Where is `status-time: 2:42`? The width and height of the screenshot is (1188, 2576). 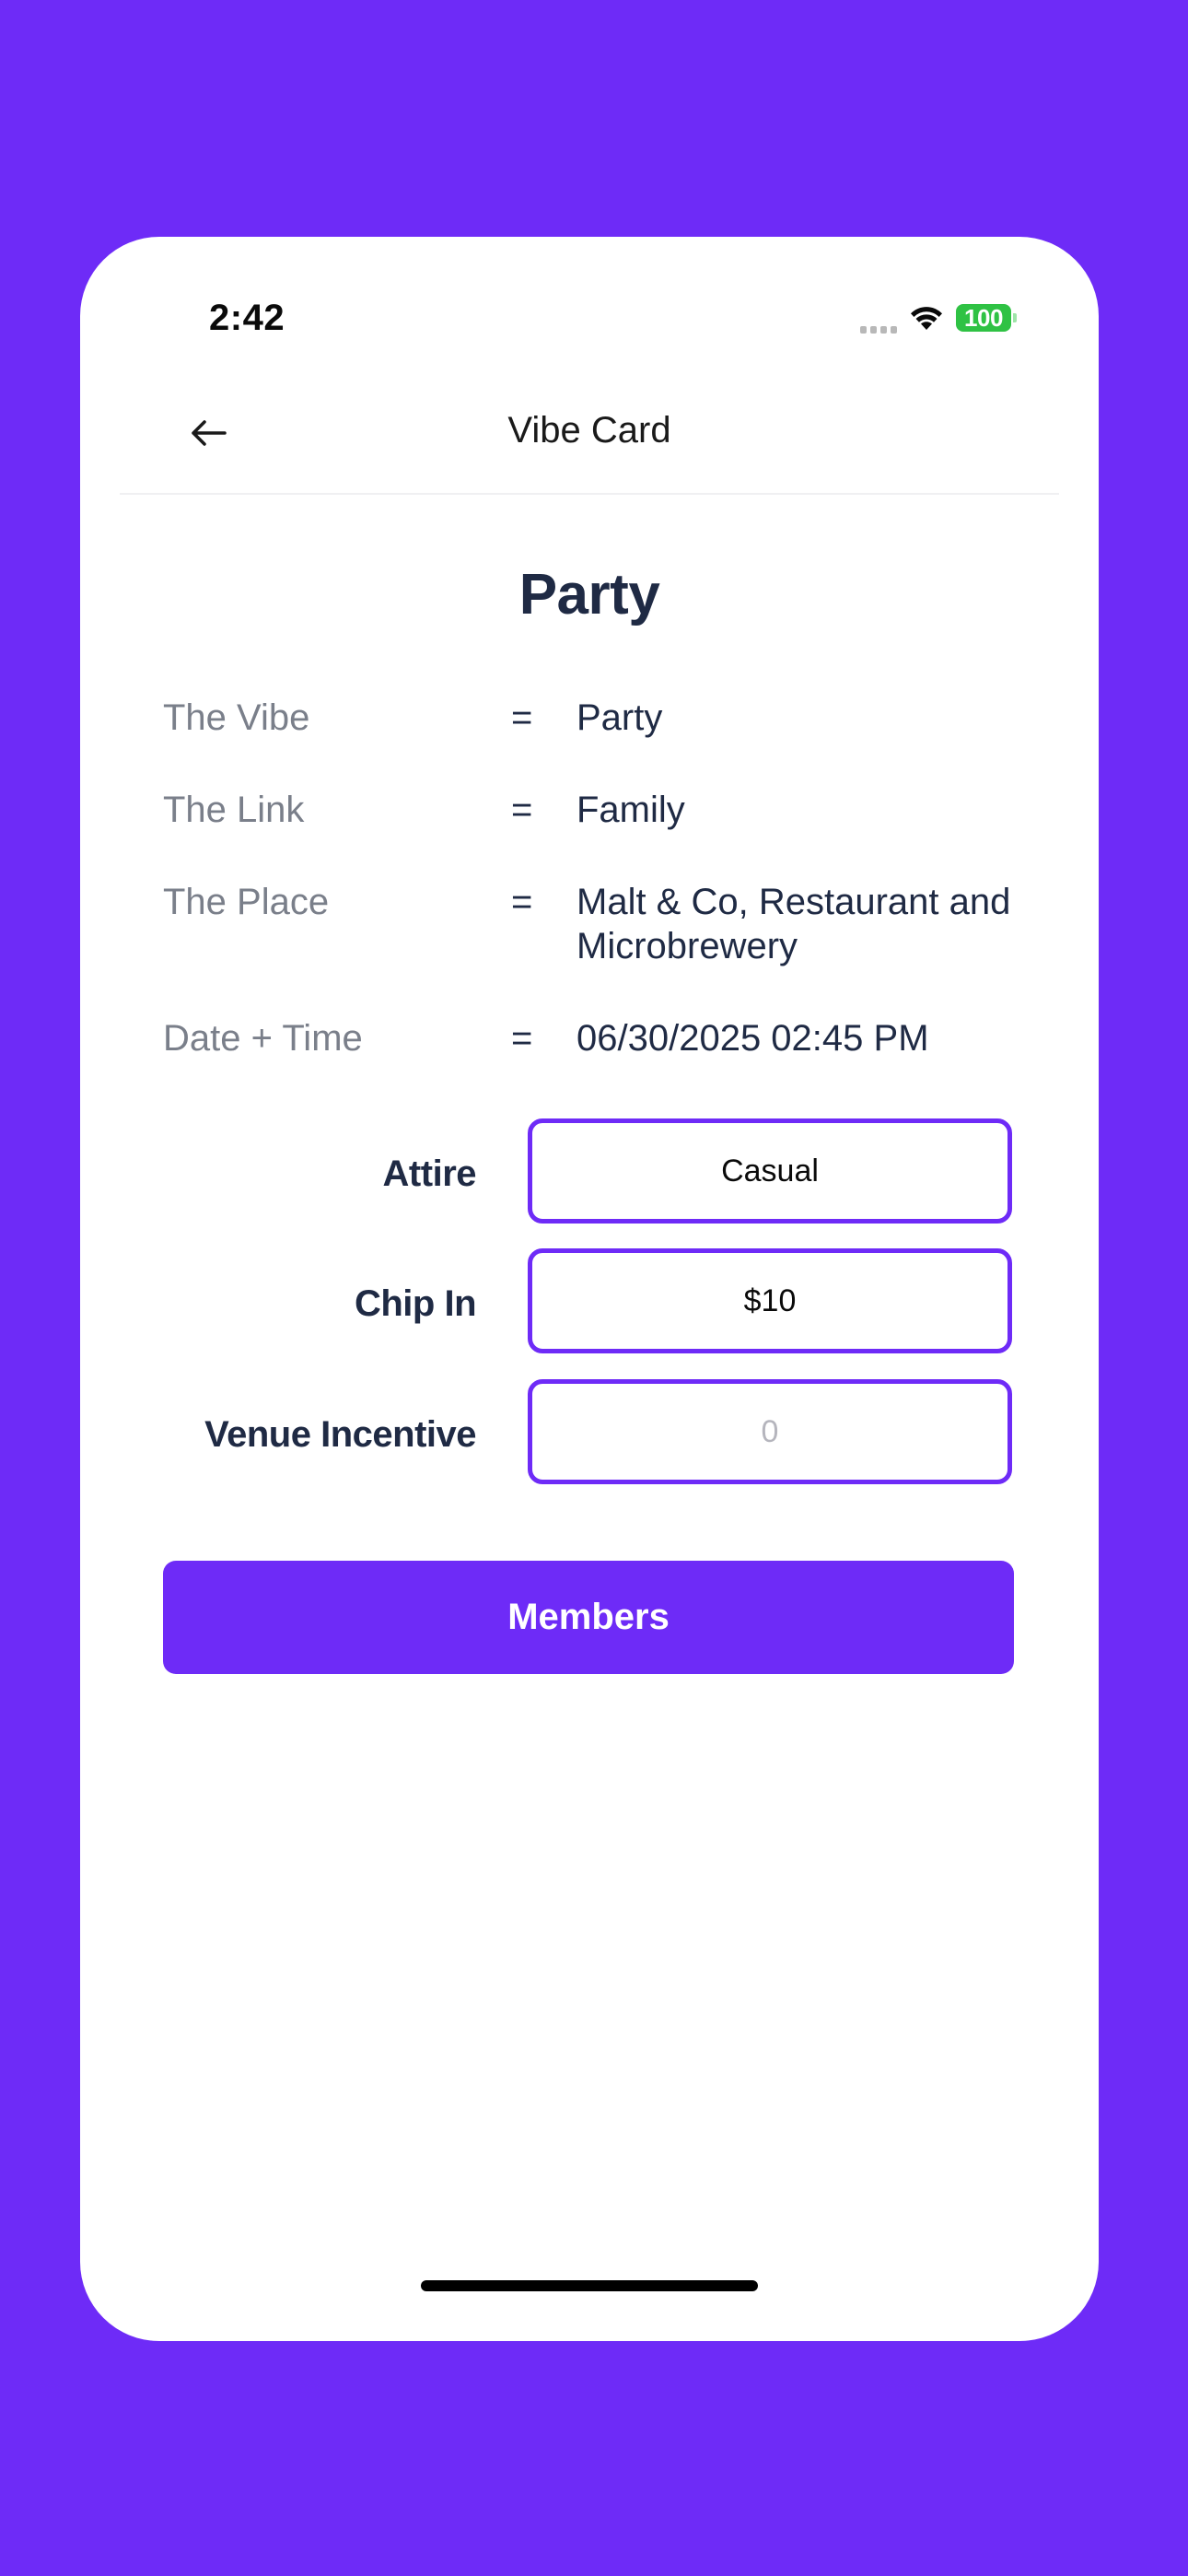 status-time: 2:42 is located at coordinates (247, 318).